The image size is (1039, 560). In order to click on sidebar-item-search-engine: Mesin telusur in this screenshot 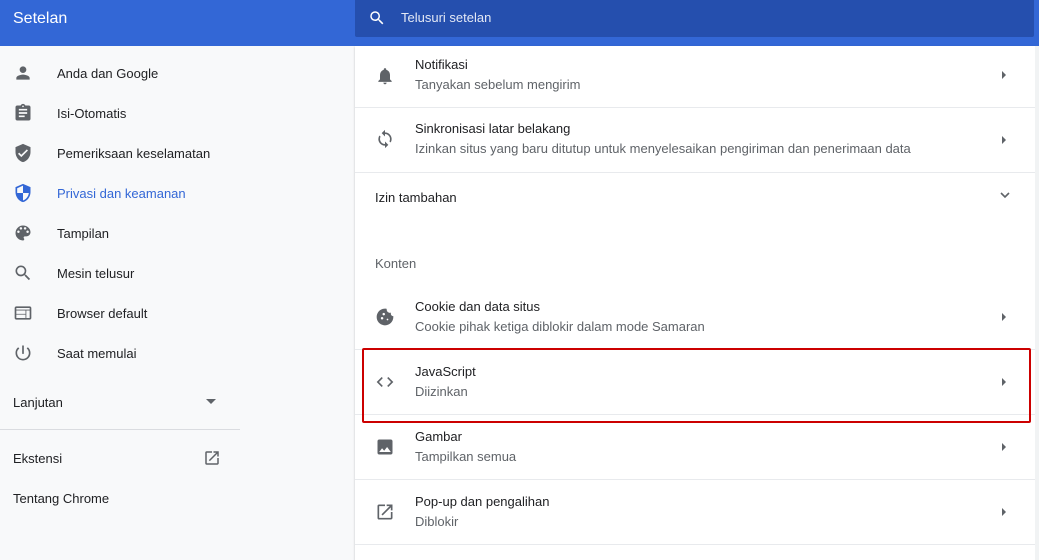, I will do `click(120, 273)`.